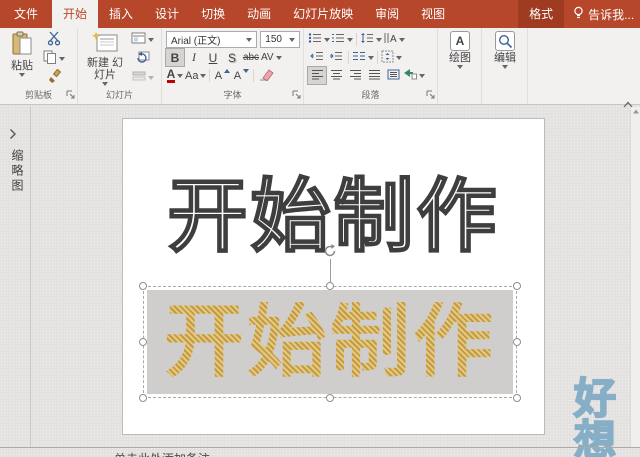 This screenshot has height=457, width=640. I want to click on font-color-button: A, so click(175, 75).